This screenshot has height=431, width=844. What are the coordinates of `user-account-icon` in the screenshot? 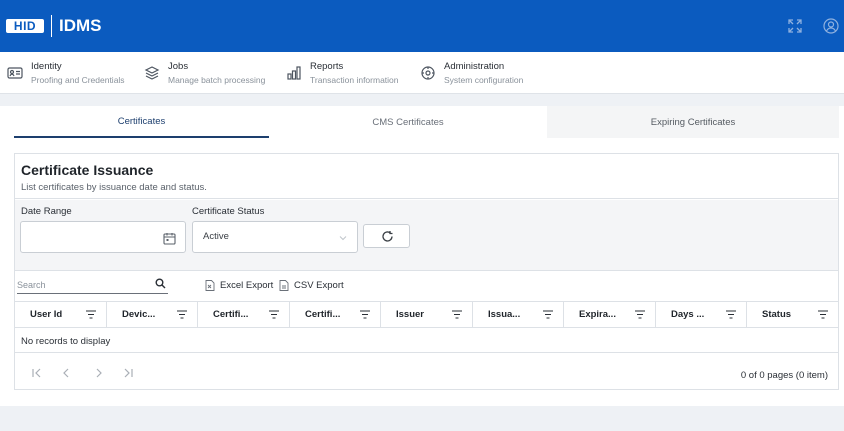 It's located at (831, 26).